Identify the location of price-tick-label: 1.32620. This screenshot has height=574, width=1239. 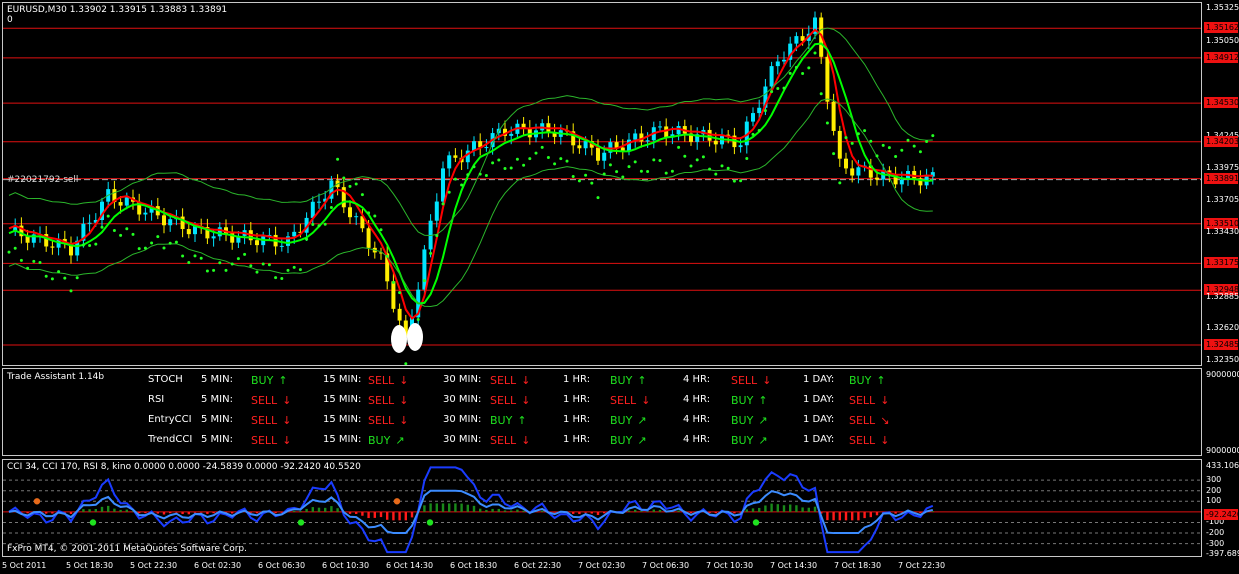
(1222, 328).